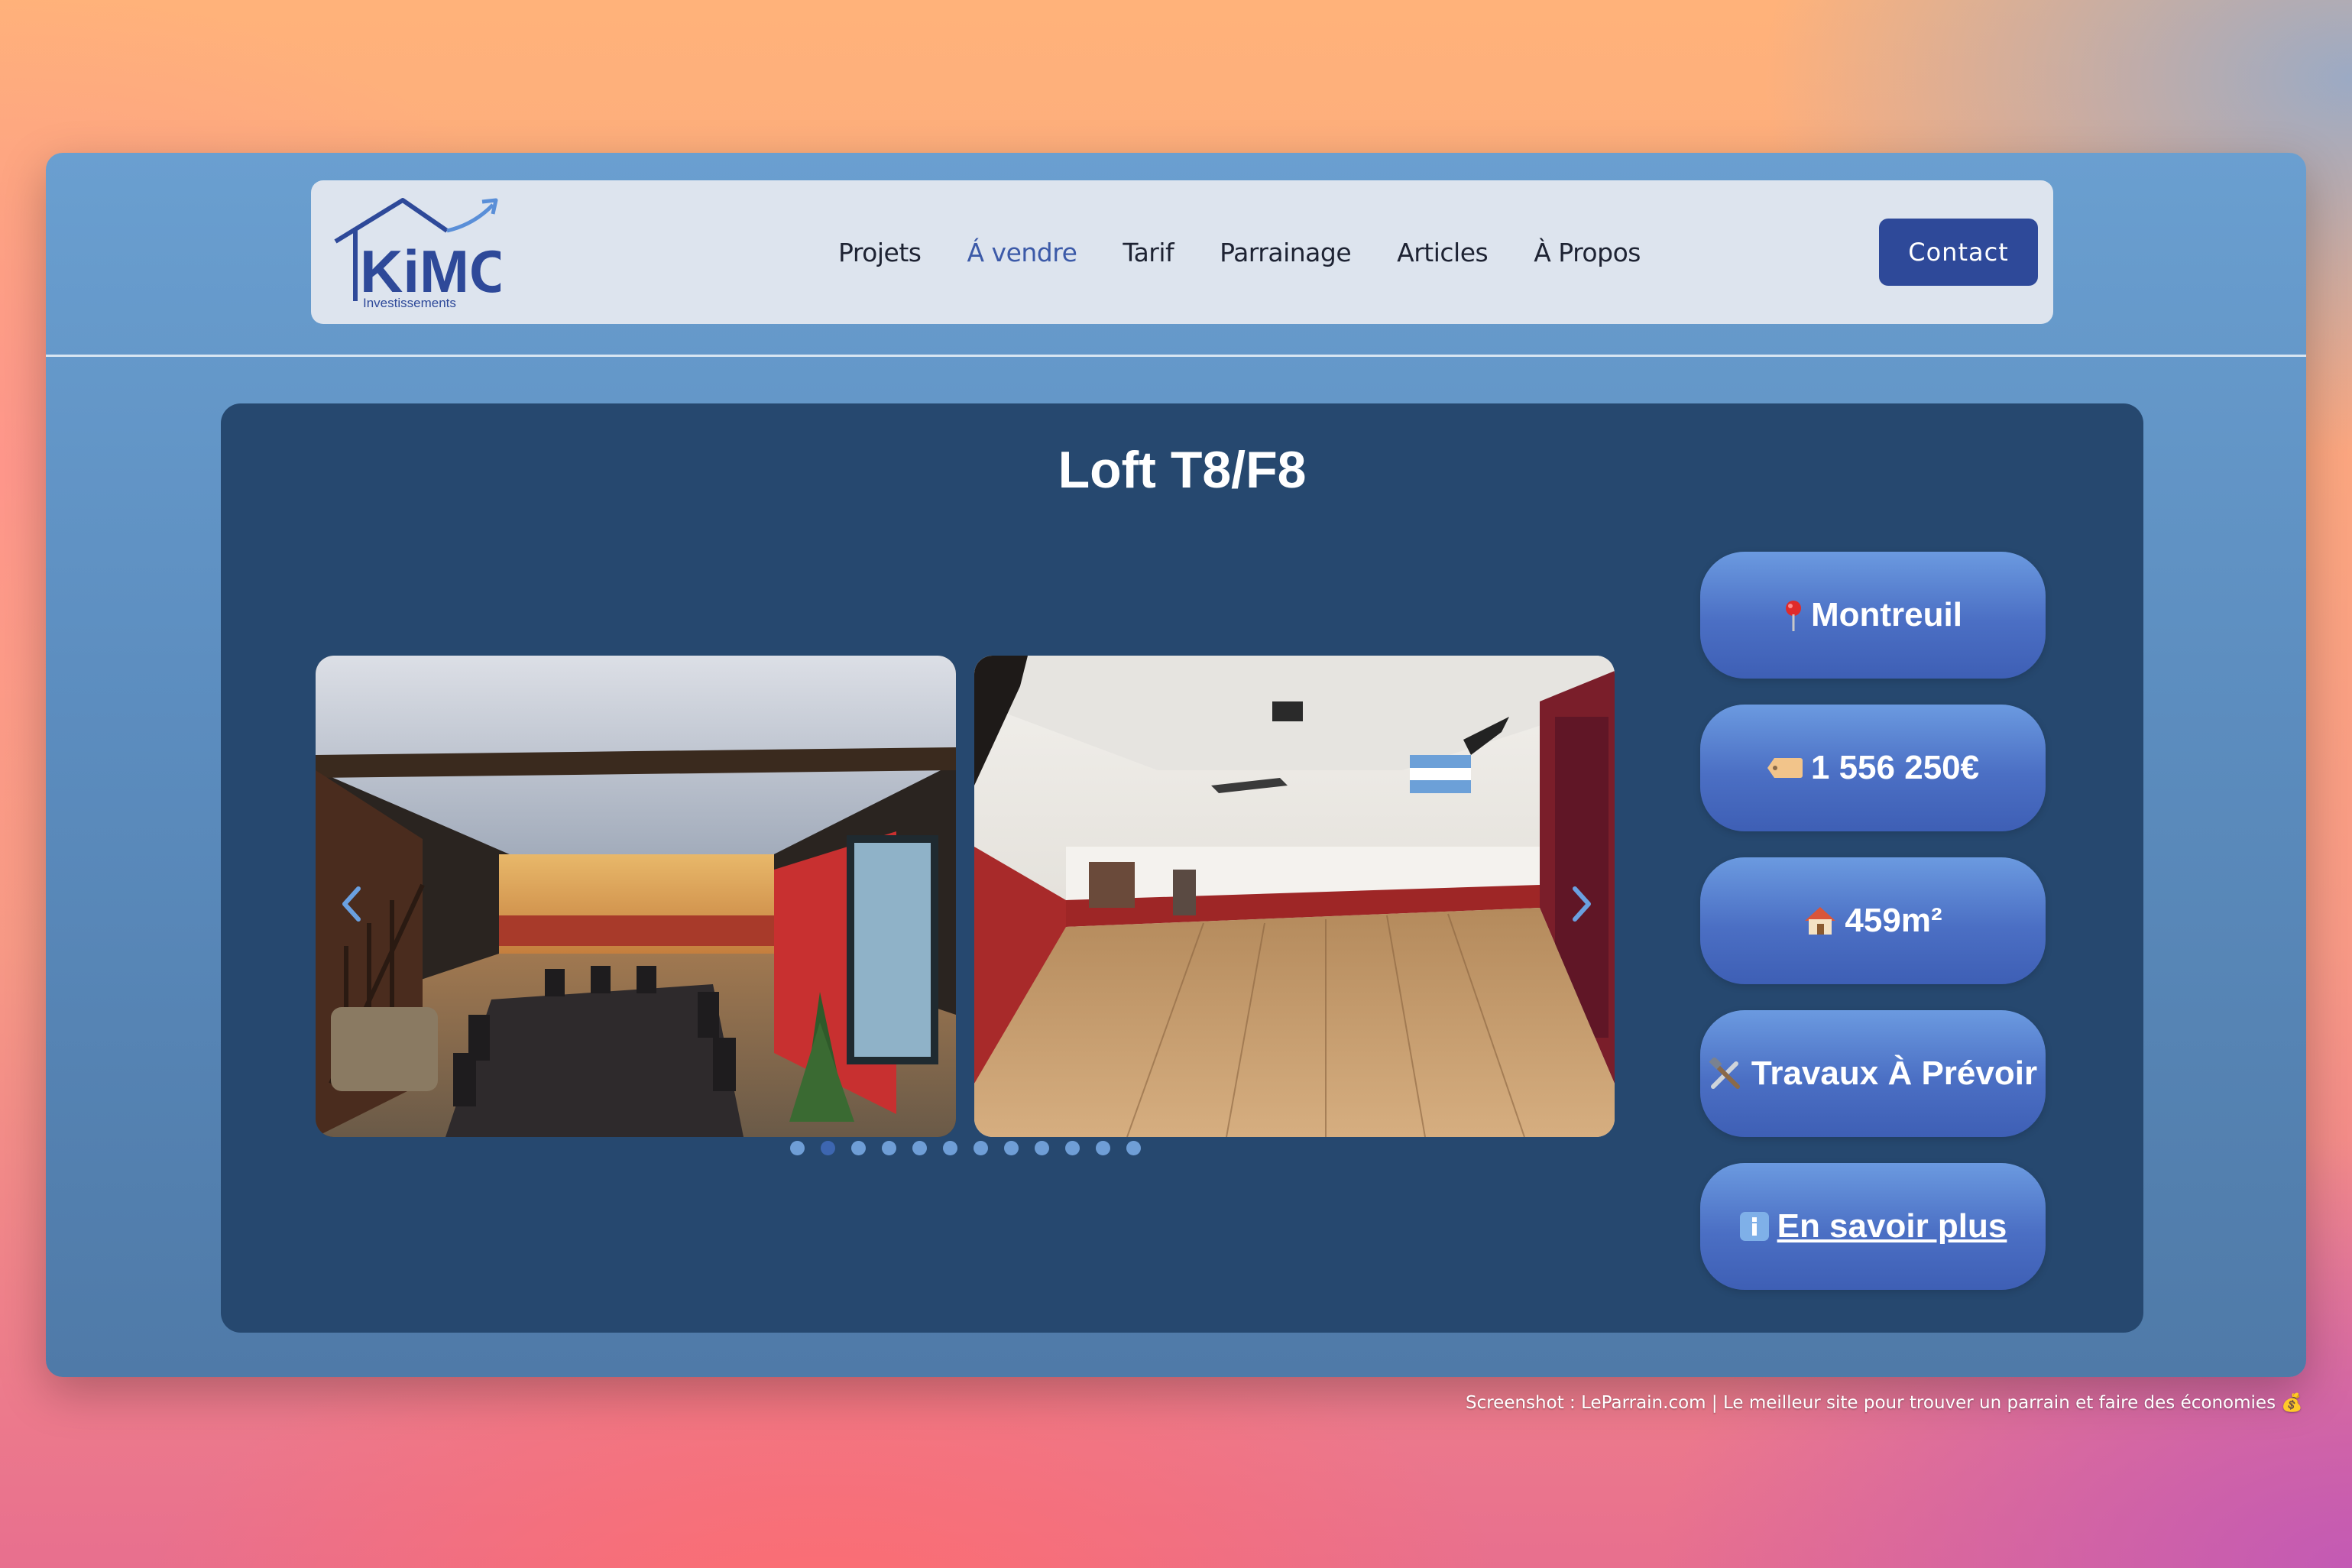 The image size is (2352, 1568). I want to click on works-badge: Travaux À Prévoir, so click(1873, 1073).